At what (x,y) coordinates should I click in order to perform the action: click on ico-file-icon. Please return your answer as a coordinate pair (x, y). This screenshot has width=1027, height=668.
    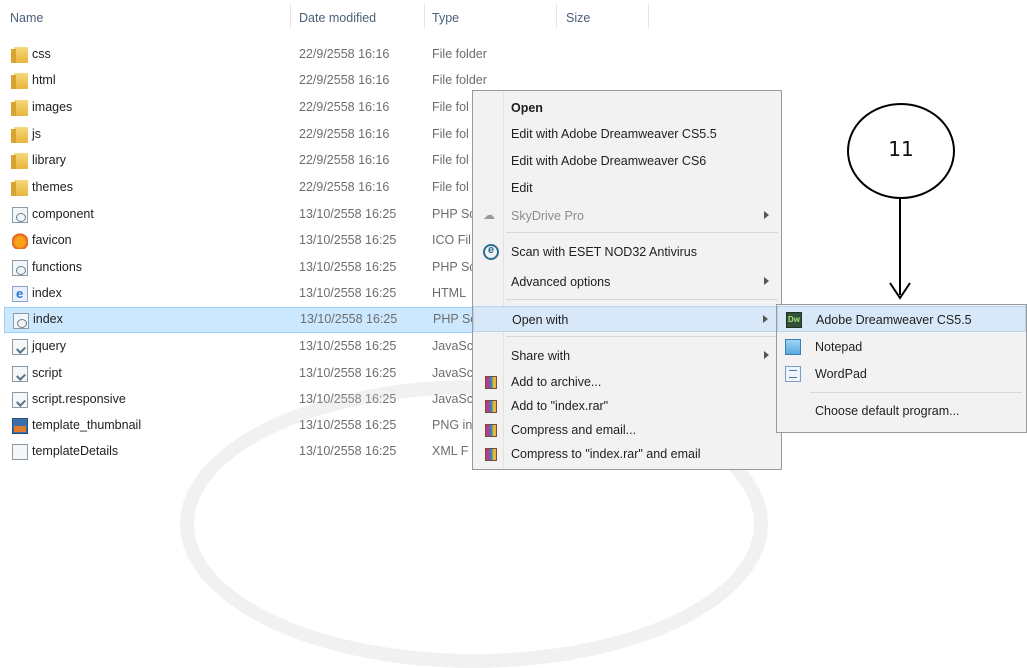
    Looking at the image, I should click on (20, 241).